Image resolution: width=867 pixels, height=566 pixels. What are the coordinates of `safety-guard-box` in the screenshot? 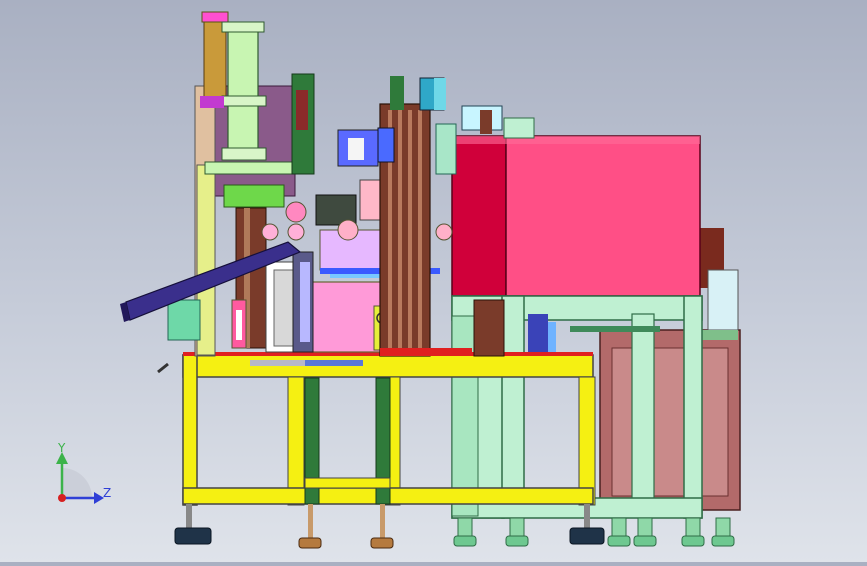 It's located at (576, 216).